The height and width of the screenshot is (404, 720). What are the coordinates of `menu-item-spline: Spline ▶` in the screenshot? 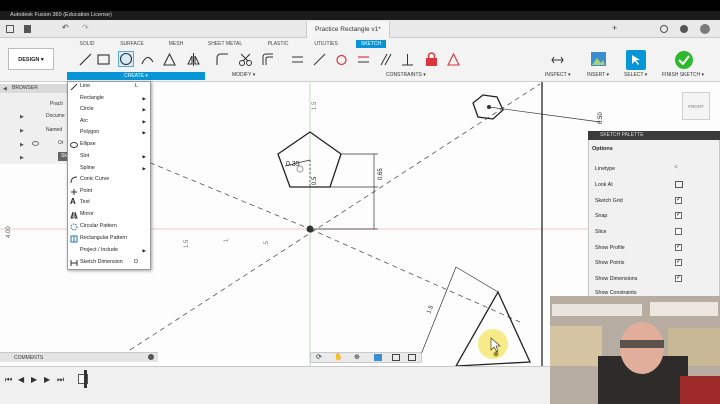 It's located at (114, 168).